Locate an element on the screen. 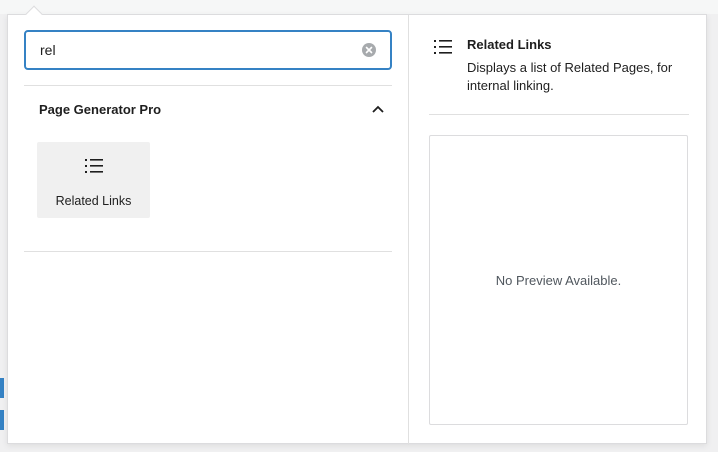 The image size is (718, 452). clear-circle-icon is located at coordinates (369, 50).